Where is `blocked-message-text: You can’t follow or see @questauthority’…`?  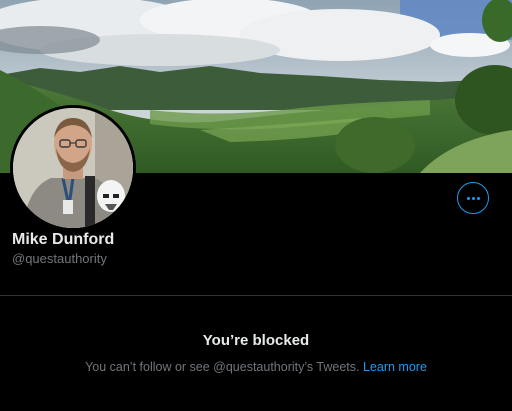 blocked-message-text: You can’t follow or see @questauthority’… is located at coordinates (224, 367).